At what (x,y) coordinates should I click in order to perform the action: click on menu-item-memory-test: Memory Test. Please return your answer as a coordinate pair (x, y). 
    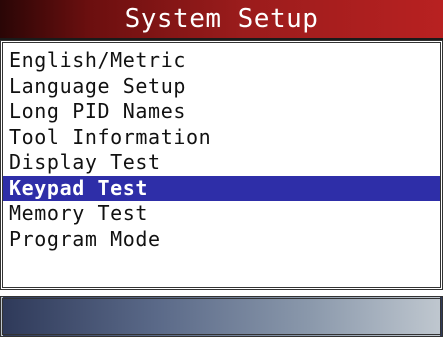
    Looking at the image, I should click on (221, 214).